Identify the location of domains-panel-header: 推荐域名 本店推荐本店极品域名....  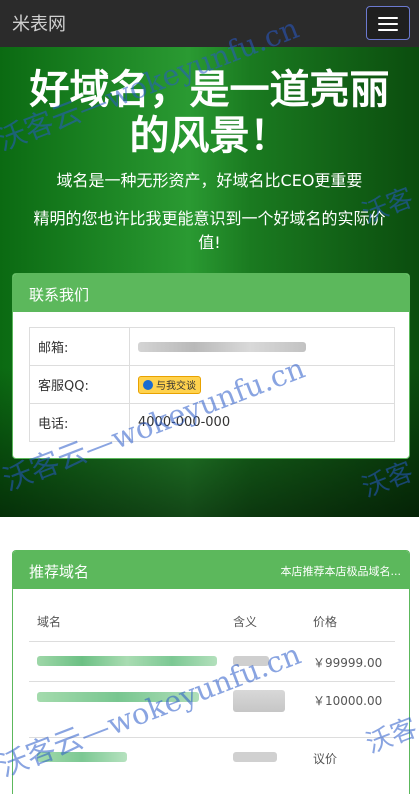
(211, 570).